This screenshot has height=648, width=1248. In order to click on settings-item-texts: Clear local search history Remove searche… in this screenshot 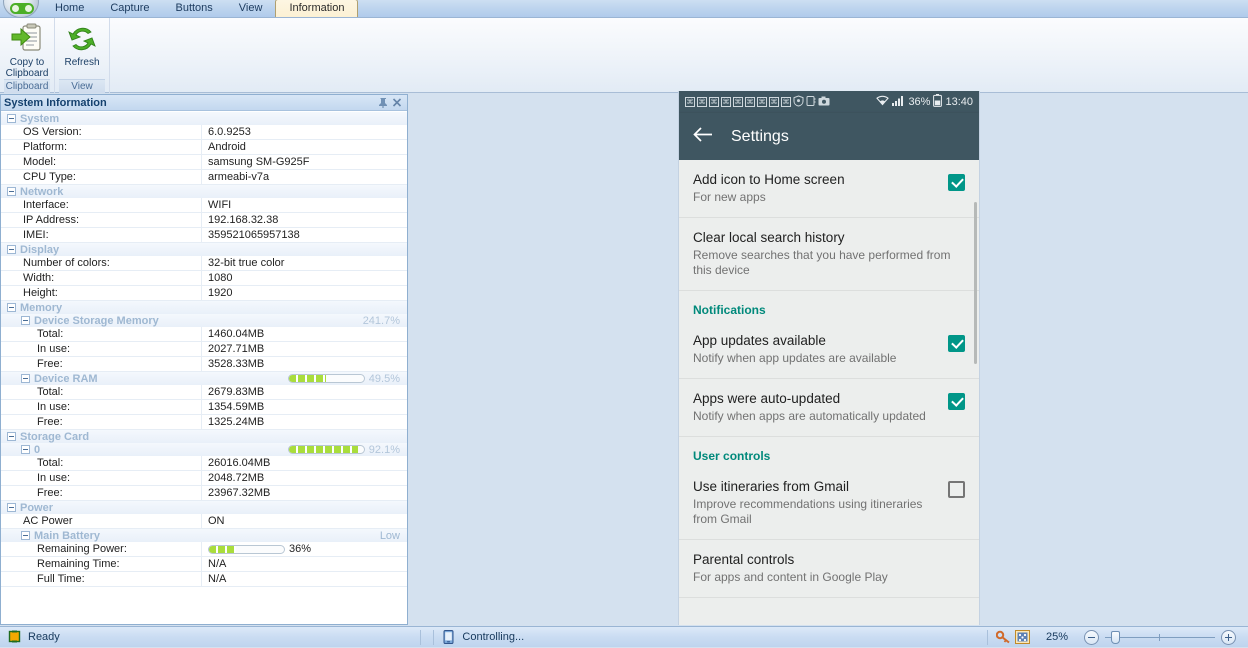, I will do `click(829, 253)`.